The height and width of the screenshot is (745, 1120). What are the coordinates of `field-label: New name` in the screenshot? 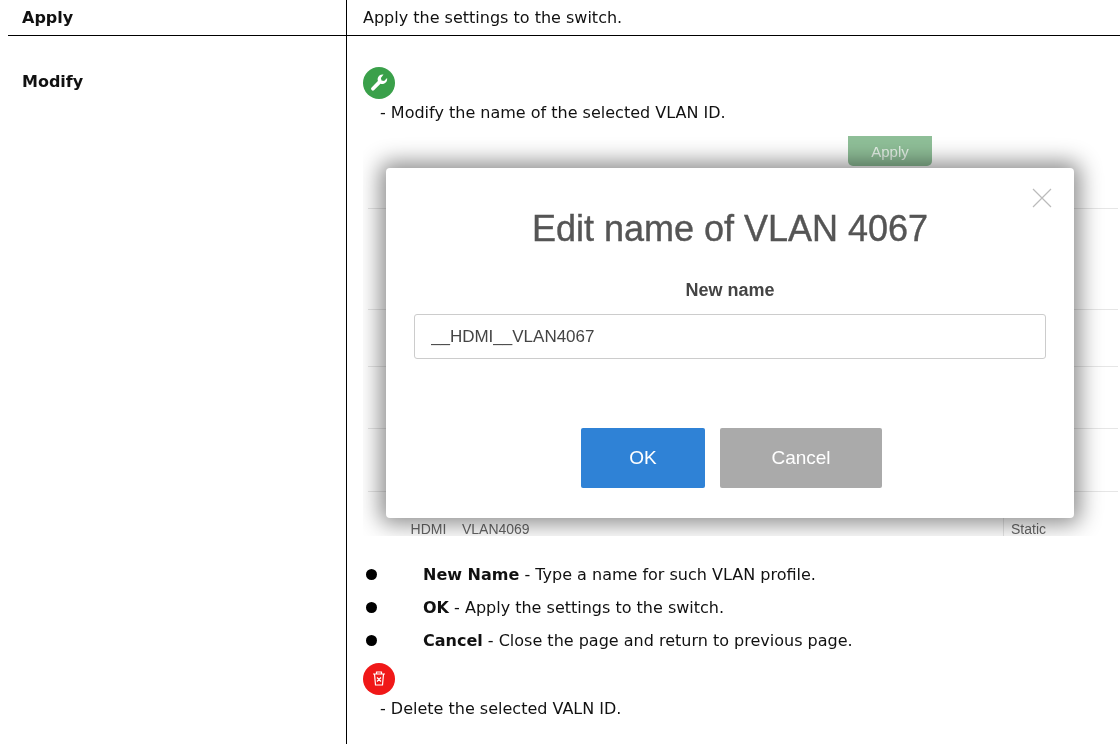 It's located at (730, 290).